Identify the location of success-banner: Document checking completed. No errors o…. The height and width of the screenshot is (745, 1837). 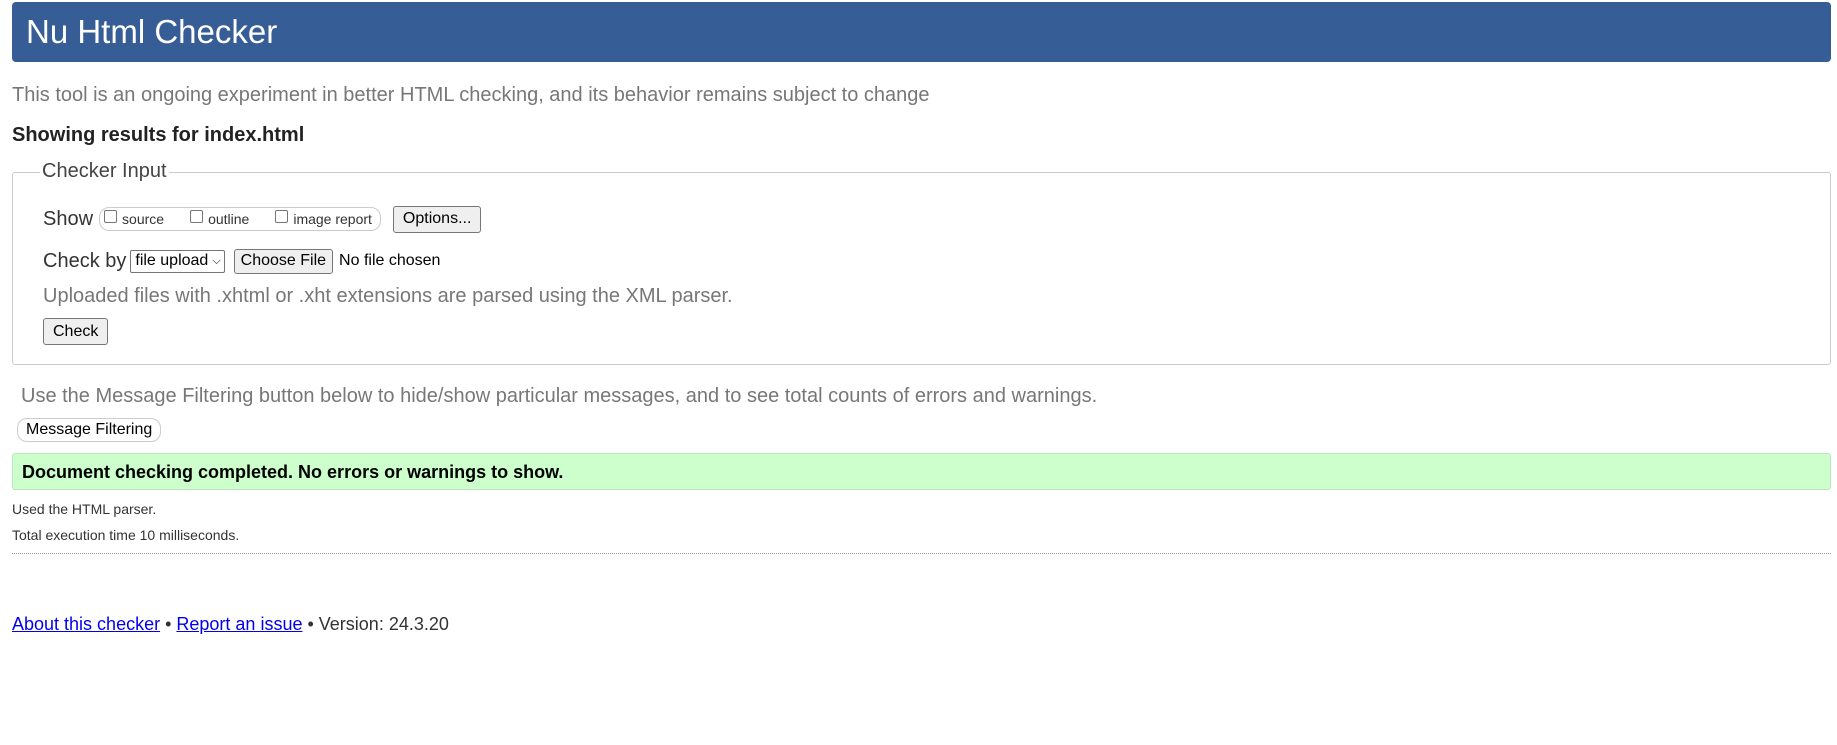
(921, 471).